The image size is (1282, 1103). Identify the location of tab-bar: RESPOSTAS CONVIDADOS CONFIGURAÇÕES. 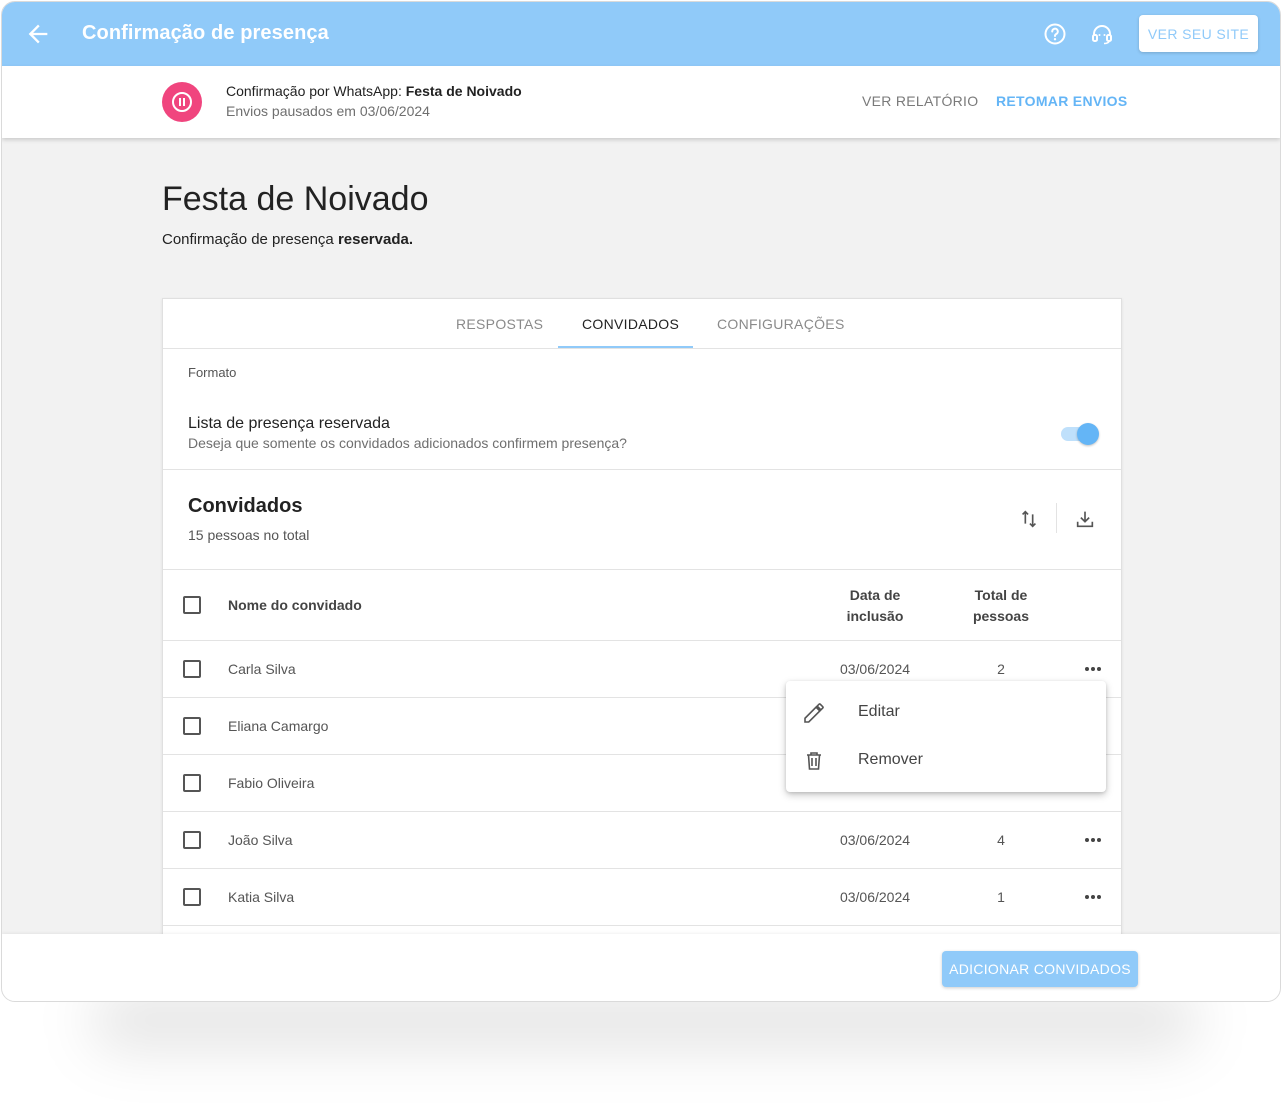
(642, 324).